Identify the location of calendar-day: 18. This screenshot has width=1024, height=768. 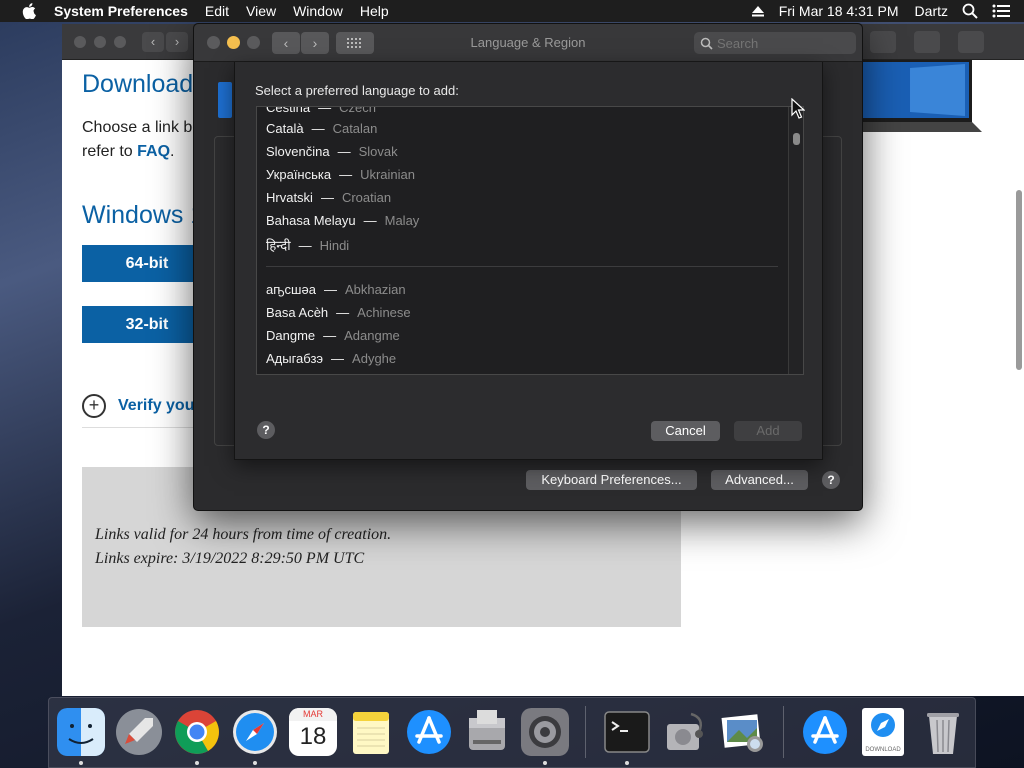
(313, 736).